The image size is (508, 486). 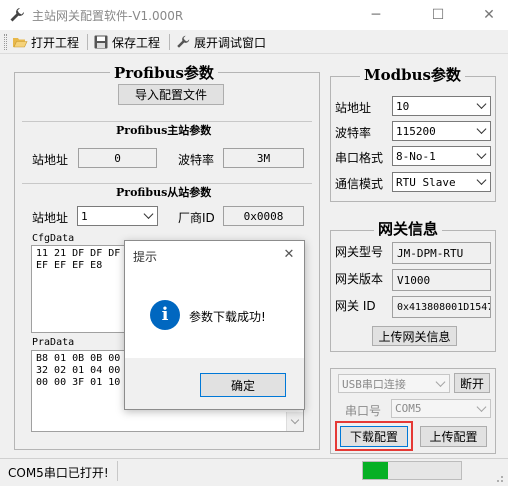 I want to click on vendor-id-label: 厂商ID, so click(x=196, y=218).